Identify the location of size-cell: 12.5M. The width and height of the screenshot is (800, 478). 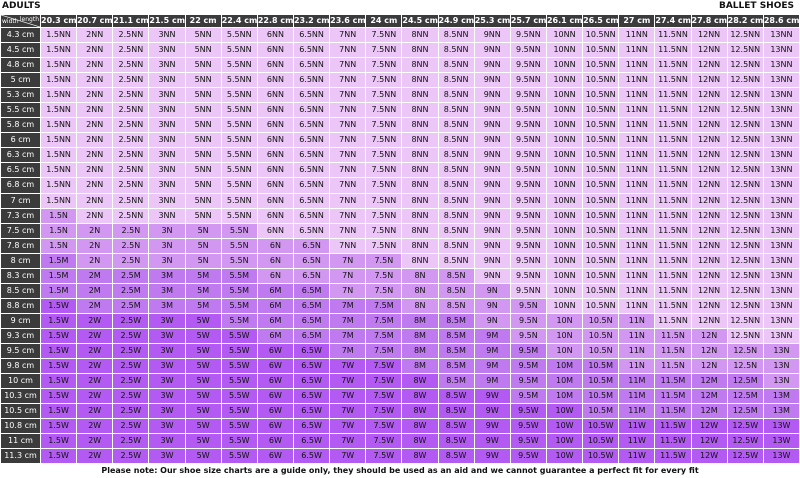
(745, 411).